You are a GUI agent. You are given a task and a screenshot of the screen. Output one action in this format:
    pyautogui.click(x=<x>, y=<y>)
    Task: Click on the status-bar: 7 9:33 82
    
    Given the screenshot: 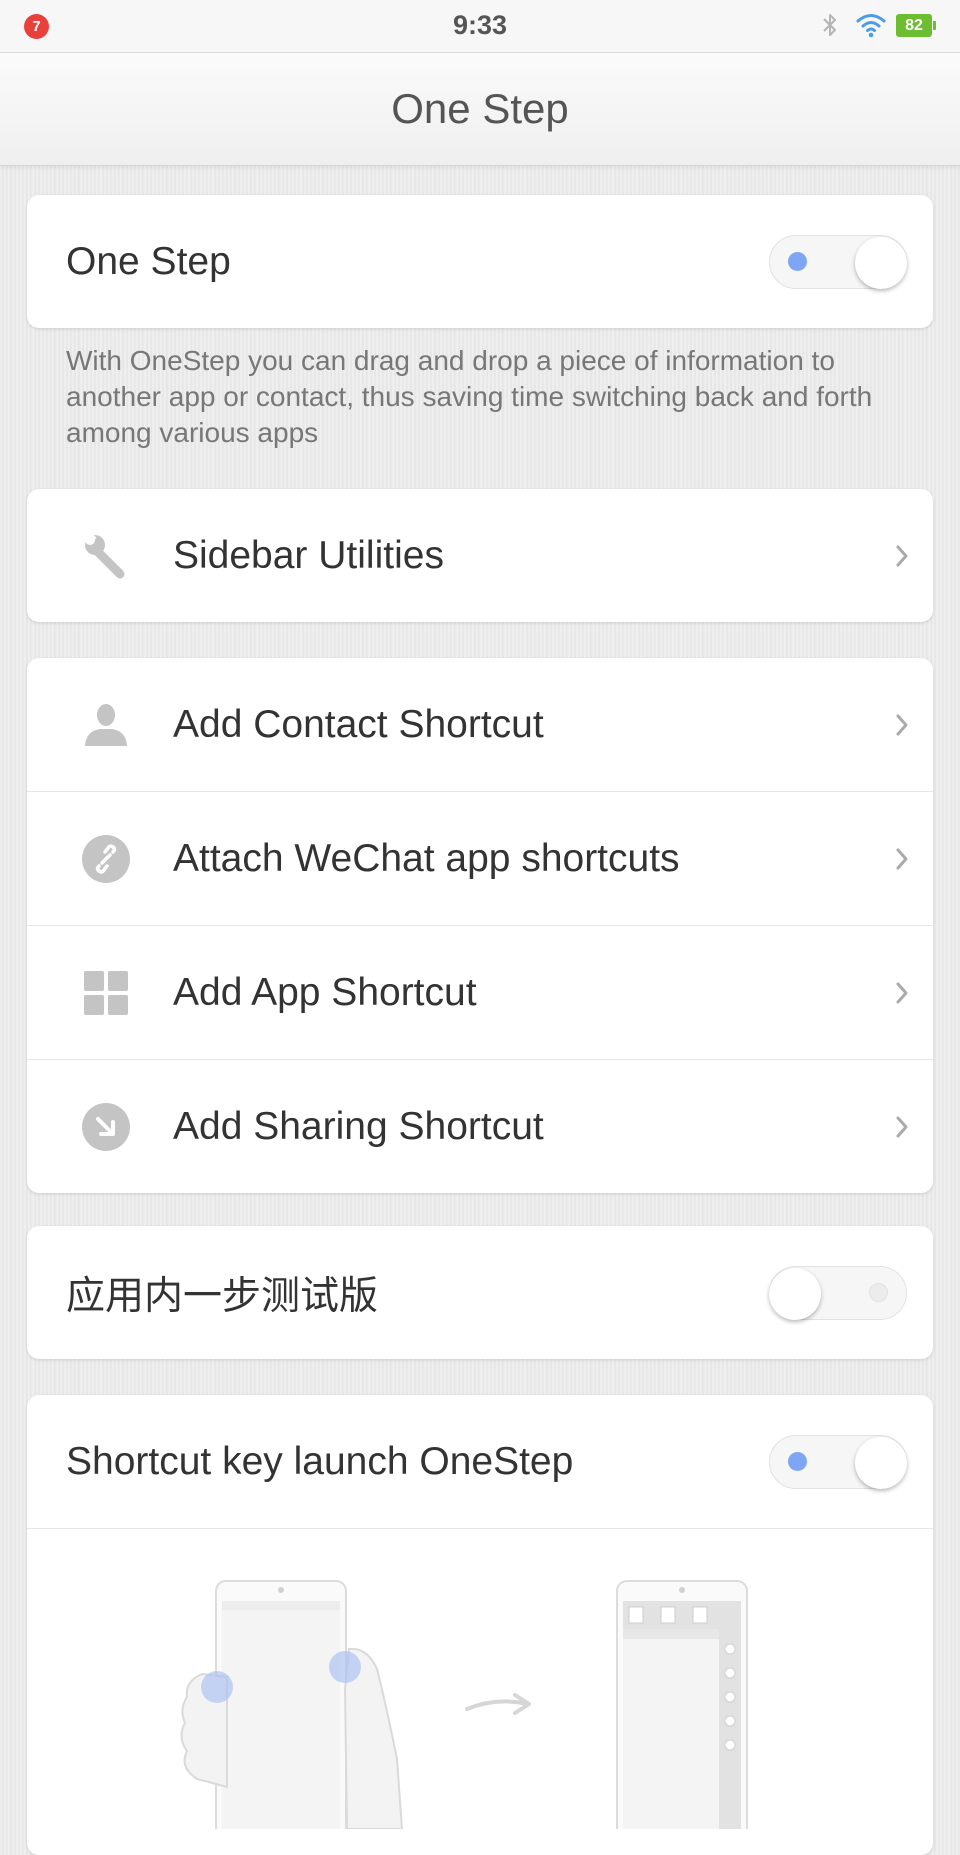 What is the action you would take?
    pyautogui.click(x=480, y=26)
    